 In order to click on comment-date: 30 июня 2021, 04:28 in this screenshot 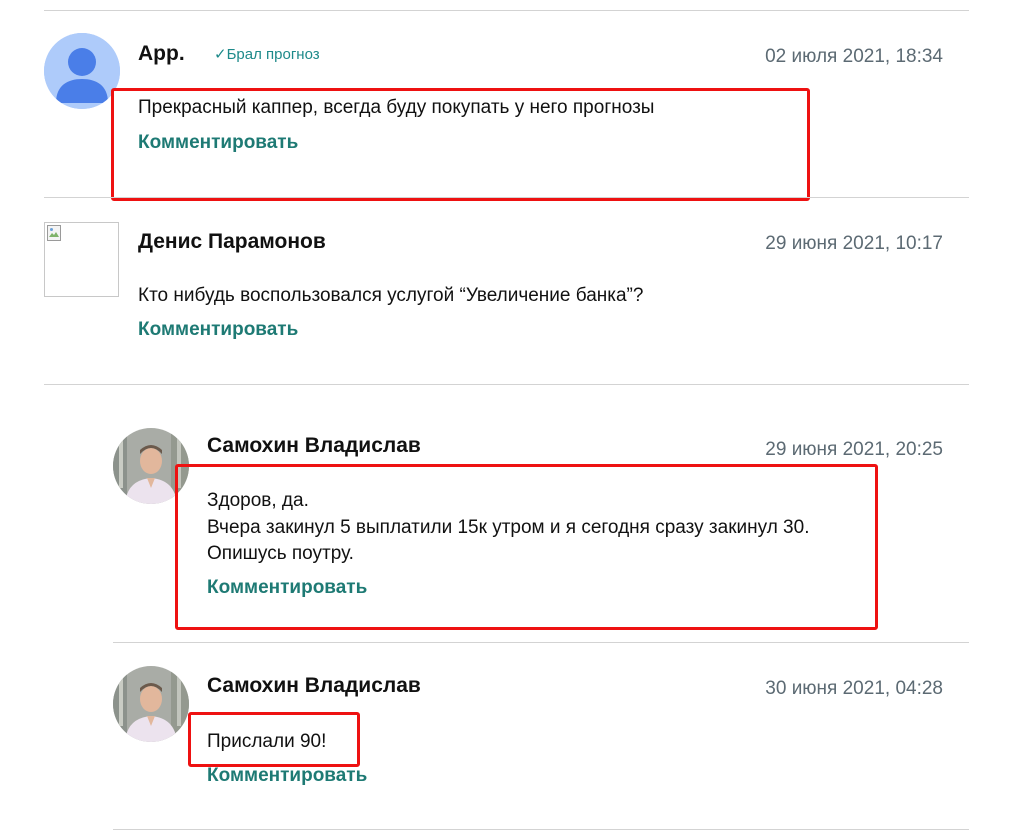, I will do `click(854, 688)`.